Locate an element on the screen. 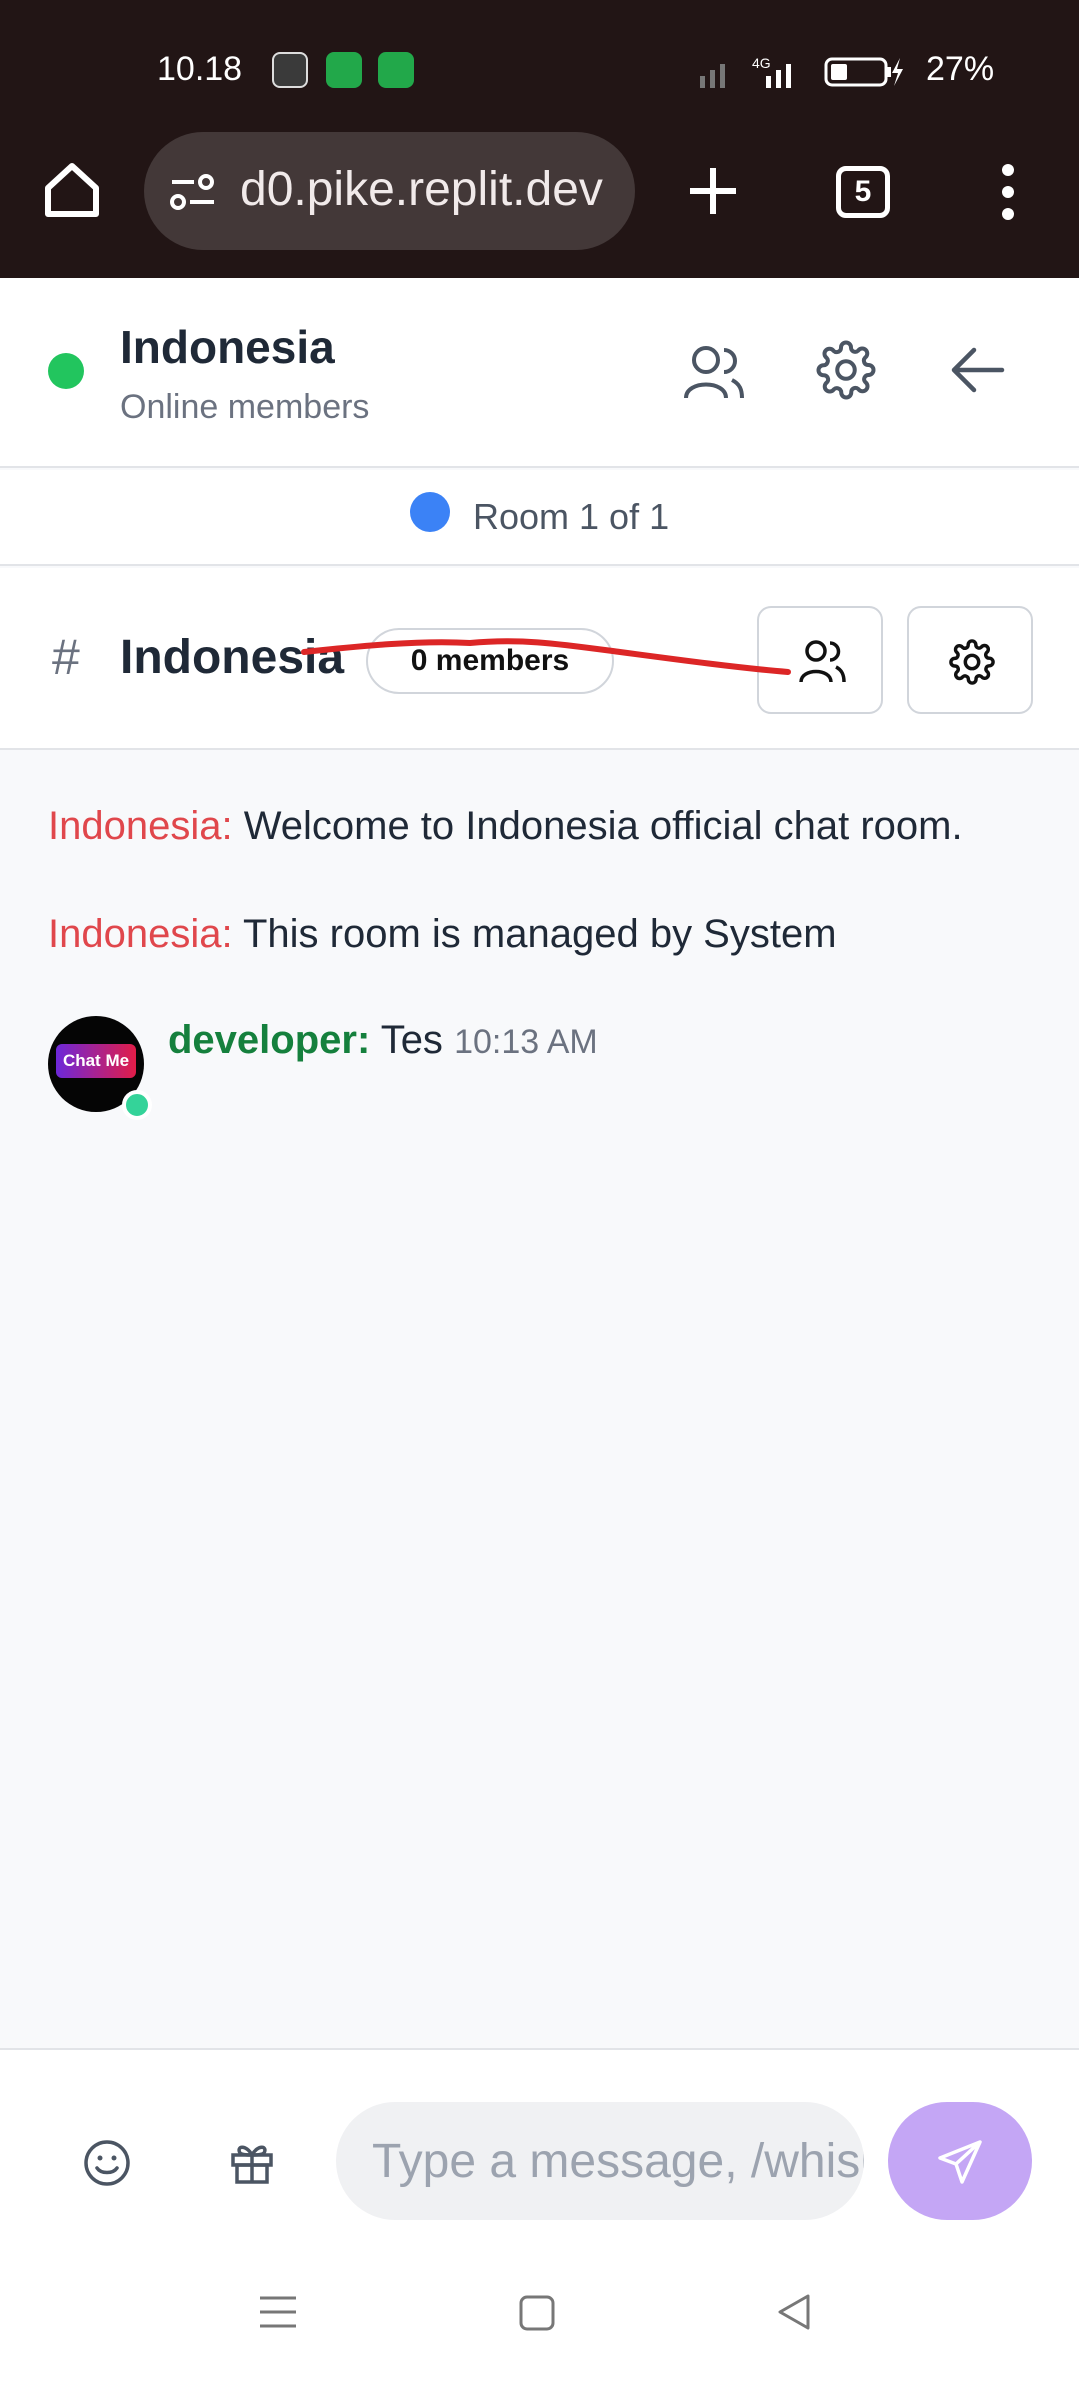  battery-icon is located at coordinates (863, 72).